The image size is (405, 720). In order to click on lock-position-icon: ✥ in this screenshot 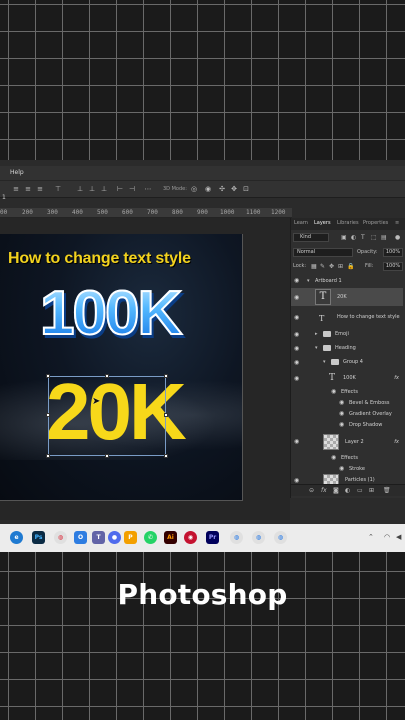, I will do `click(331, 266)`.